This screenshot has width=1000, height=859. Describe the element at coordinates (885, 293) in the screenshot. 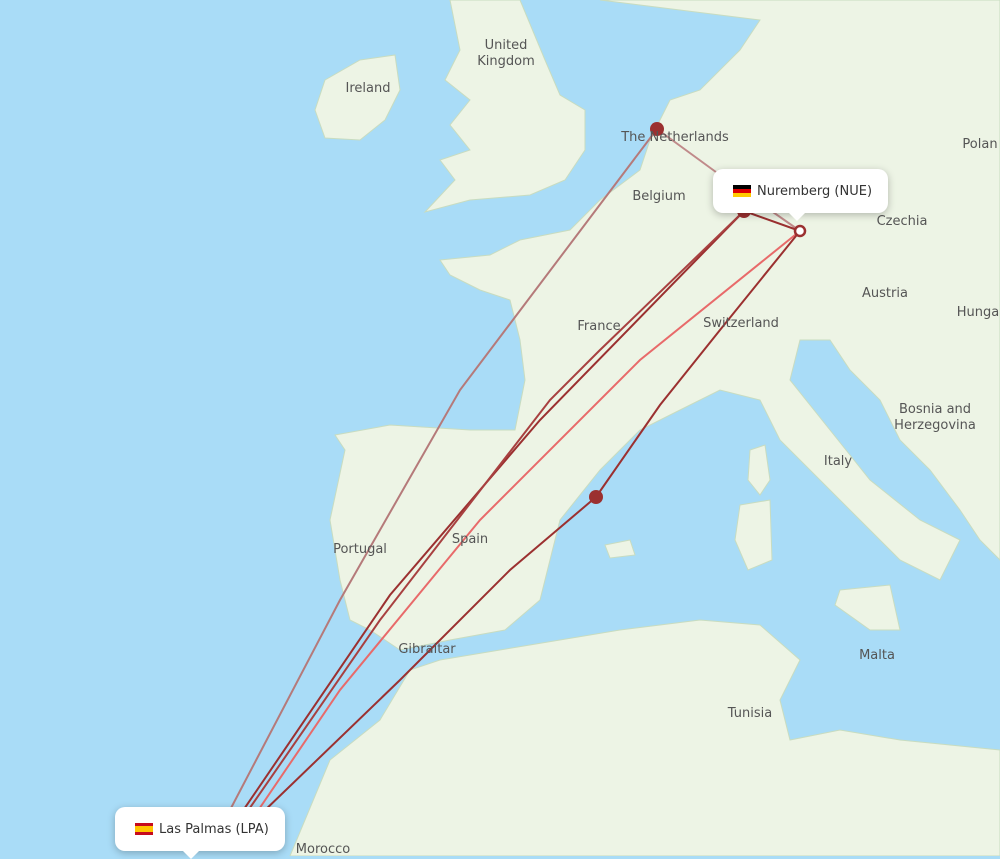

I see `country-label: Austria` at that location.